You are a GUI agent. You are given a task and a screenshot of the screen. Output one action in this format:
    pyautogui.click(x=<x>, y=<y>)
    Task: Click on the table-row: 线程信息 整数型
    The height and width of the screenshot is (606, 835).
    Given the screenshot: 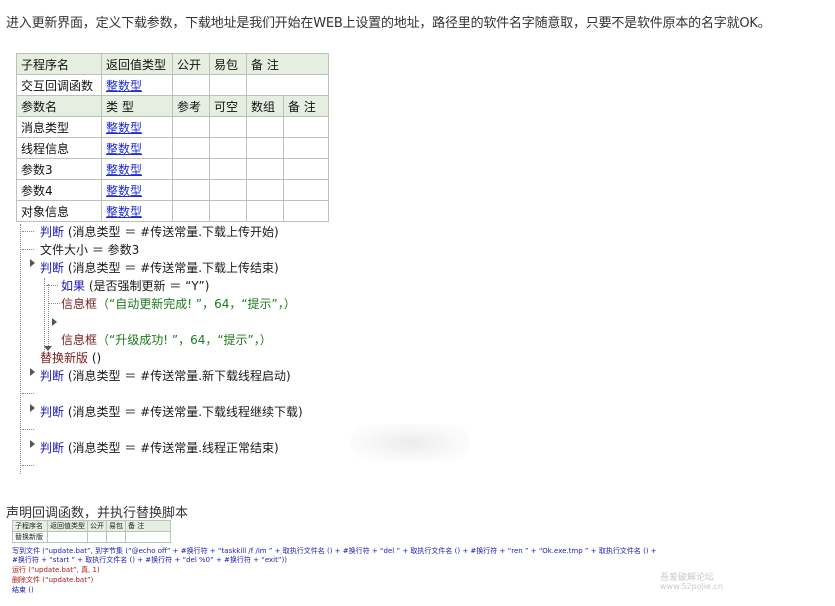 What is the action you would take?
    pyautogui.click(x=172, y=148)
    